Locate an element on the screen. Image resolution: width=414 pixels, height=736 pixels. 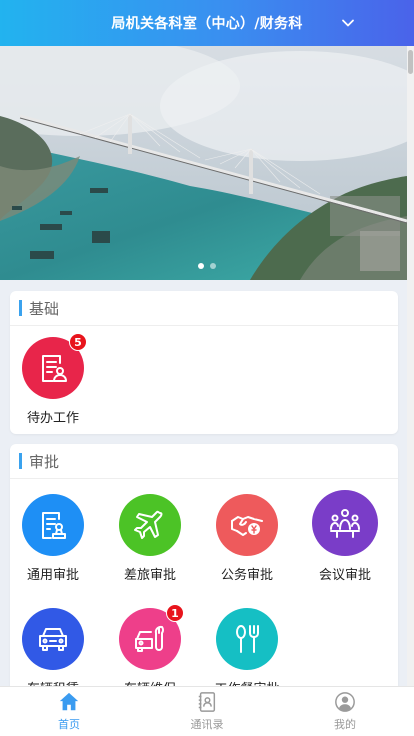
cutlery-icon is located at coordinates (247, 639).